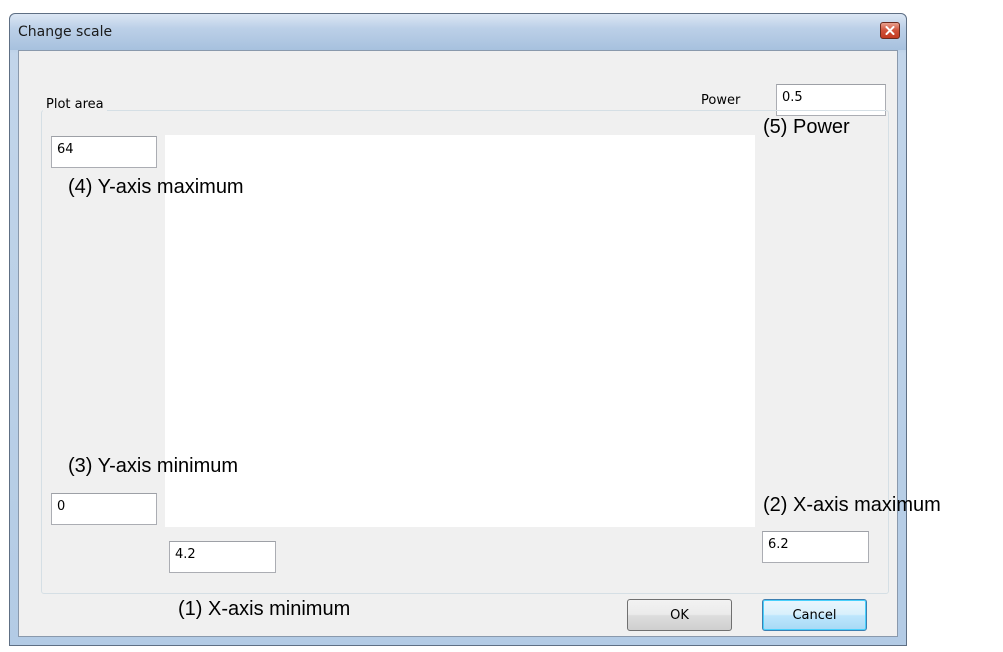  Describe the element at coordinates (65, 32) in the screenshot. I see `window-title: Change scale` at that location.